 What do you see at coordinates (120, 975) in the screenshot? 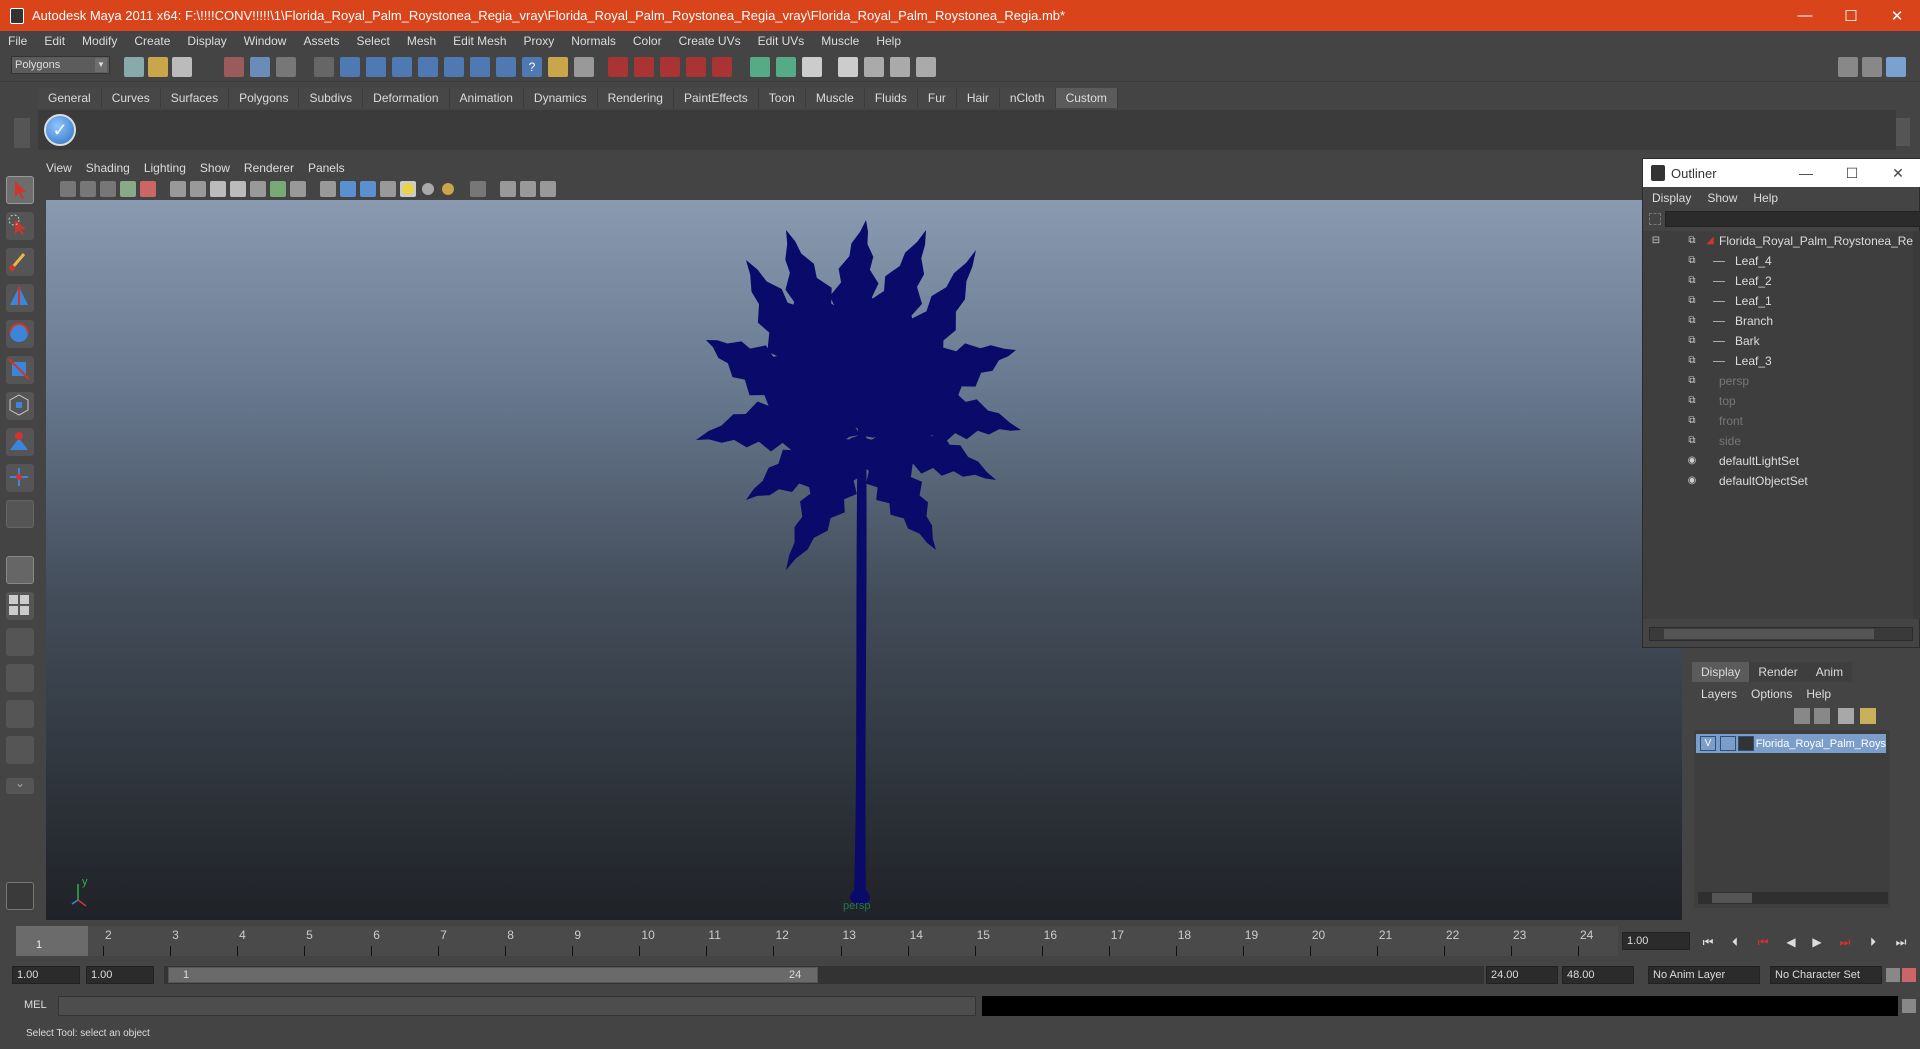
I see `playback-start-field: 1.00` at bounding box center [120, 975].